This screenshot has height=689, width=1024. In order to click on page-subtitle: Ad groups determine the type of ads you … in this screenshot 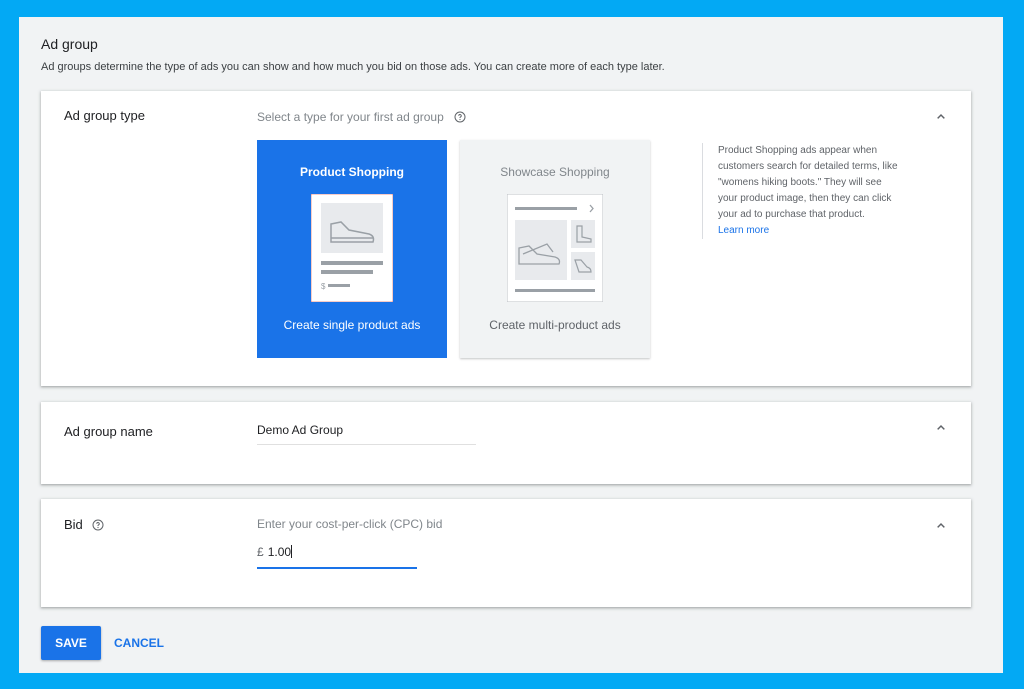, I will do `click(353, 67)`.